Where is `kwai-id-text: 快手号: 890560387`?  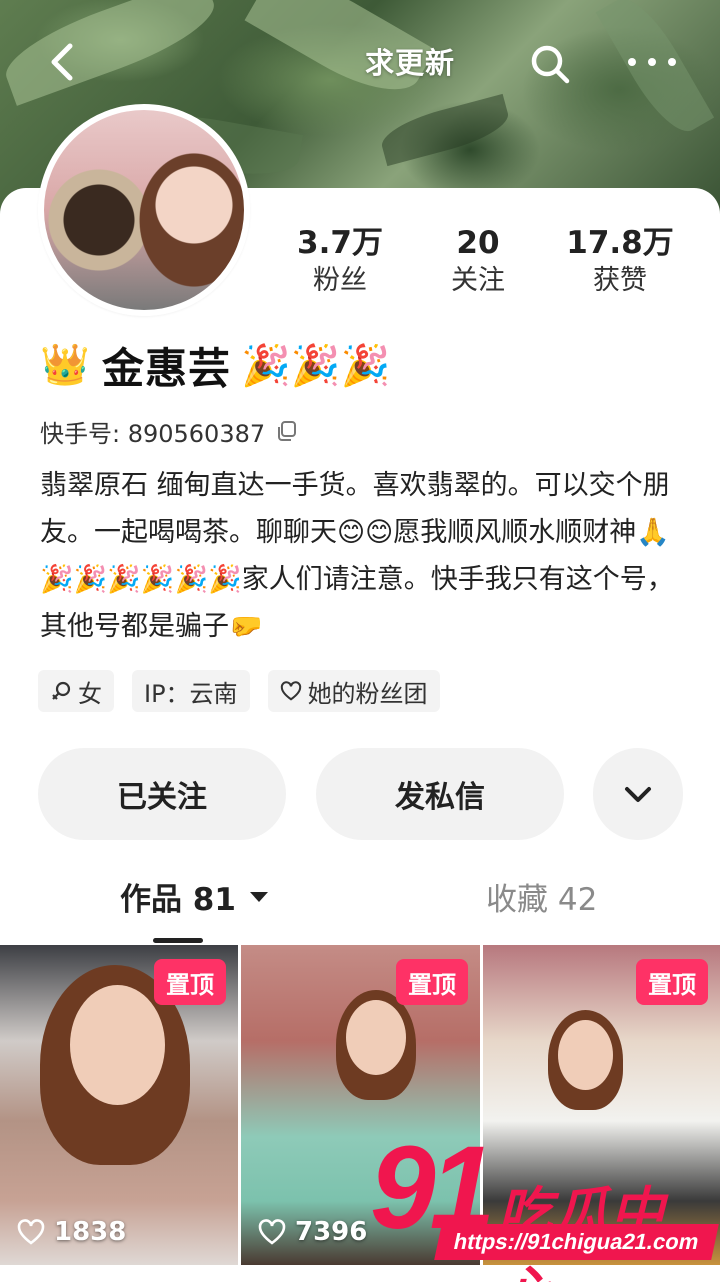 kwai-id-text: 快手号: 890560387 is located at coordinates (153, 433).